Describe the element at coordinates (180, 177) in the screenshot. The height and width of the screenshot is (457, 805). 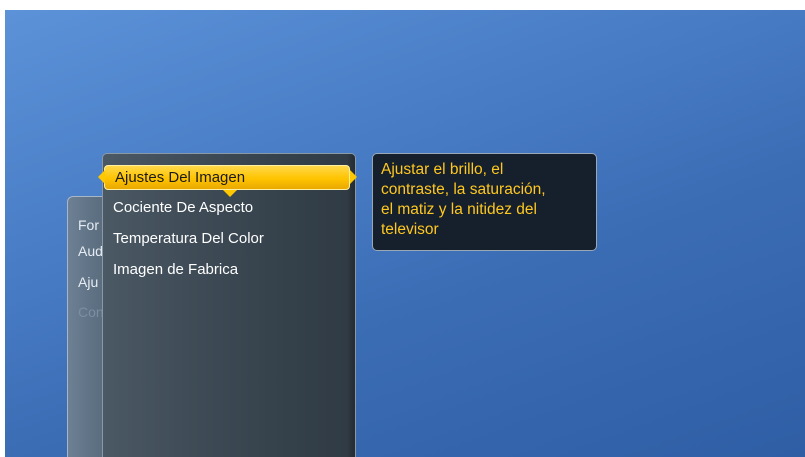
I see `selected-item-label: Ajustes Del Imagen` at that location.